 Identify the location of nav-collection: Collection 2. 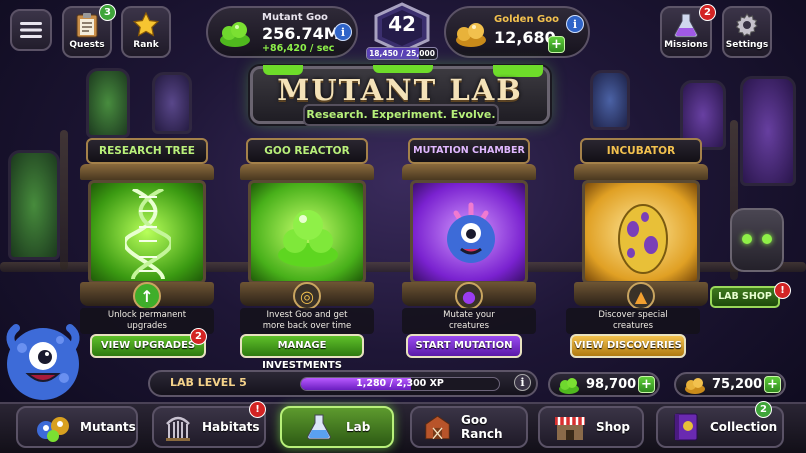
(720, 424).